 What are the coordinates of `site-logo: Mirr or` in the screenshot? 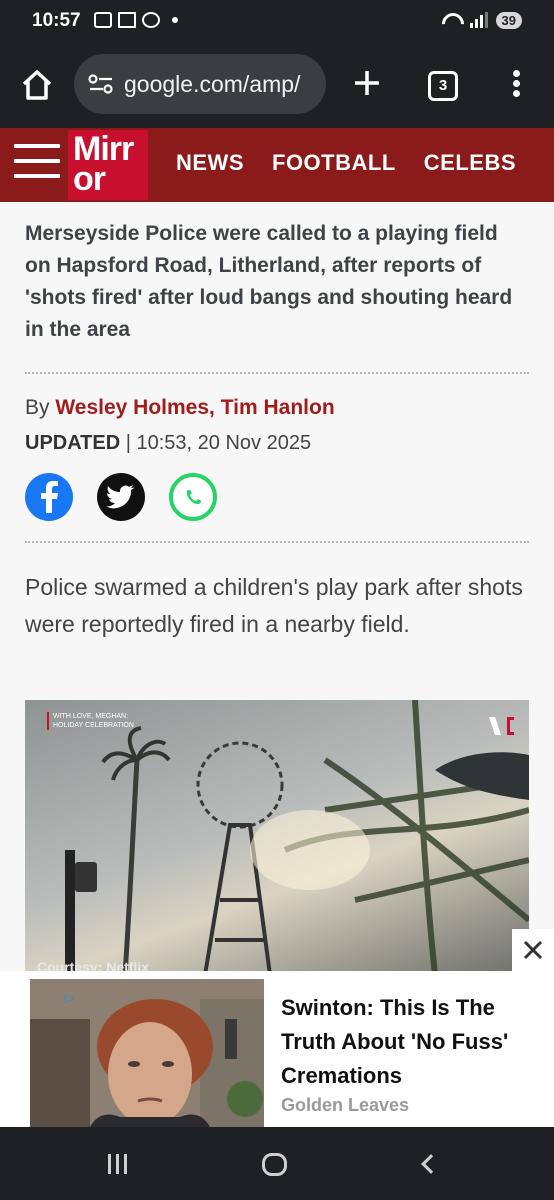 It's located at (108, 165).